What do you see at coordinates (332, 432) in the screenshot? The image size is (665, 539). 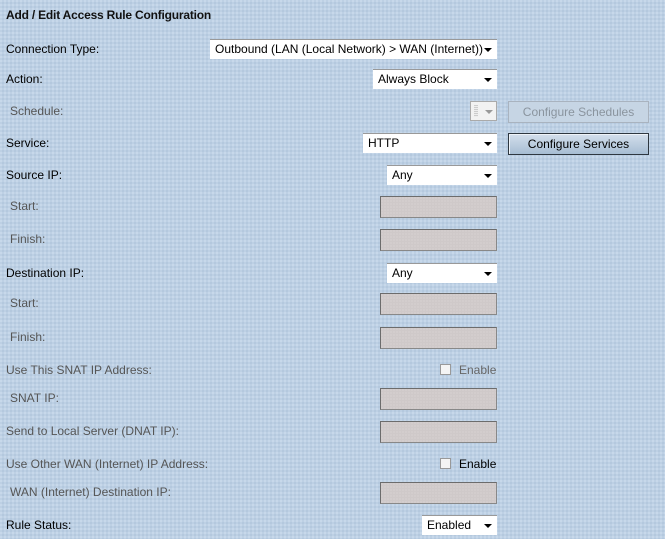 I see `dnat-row: Send to Local Server (DNAT IP):` at bounding box center [332, 432].